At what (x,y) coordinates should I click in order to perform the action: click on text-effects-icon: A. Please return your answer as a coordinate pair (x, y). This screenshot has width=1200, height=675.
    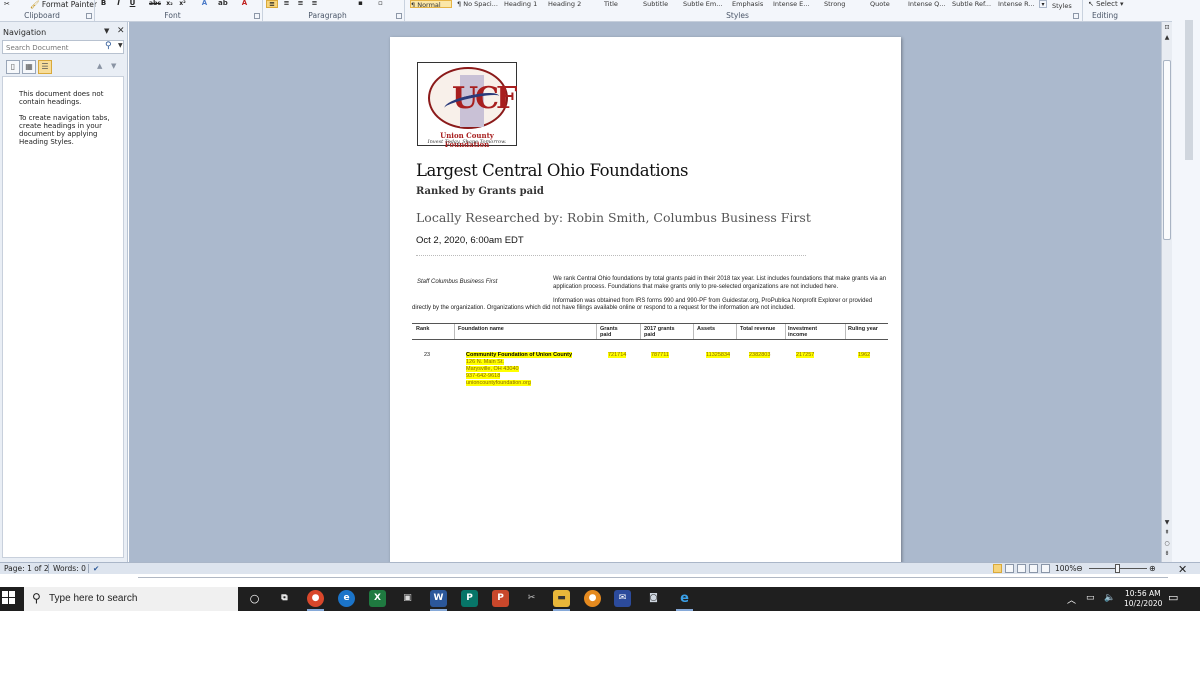
    Looking at the image, I should click on (204, 4).